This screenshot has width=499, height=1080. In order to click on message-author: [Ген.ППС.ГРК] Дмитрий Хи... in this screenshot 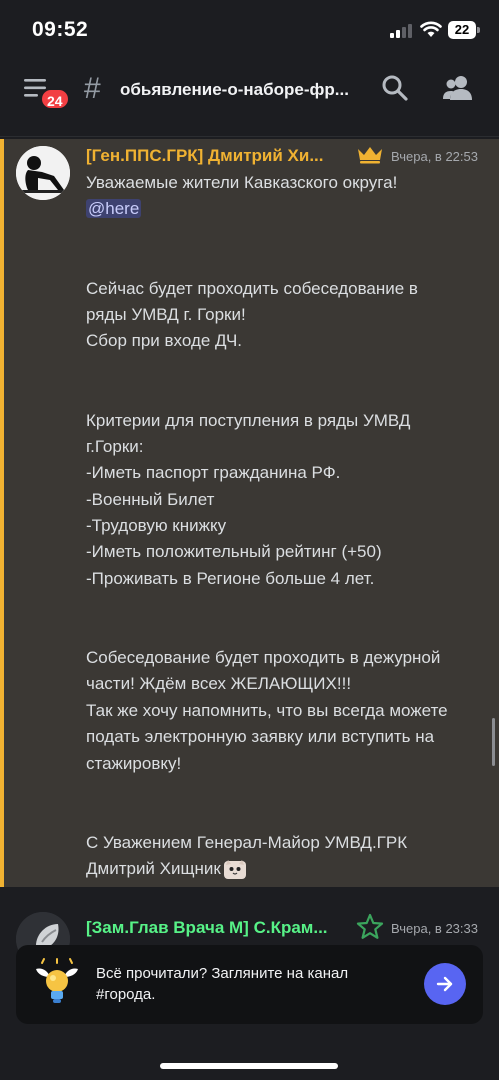, I will do `click(217, 156)`.